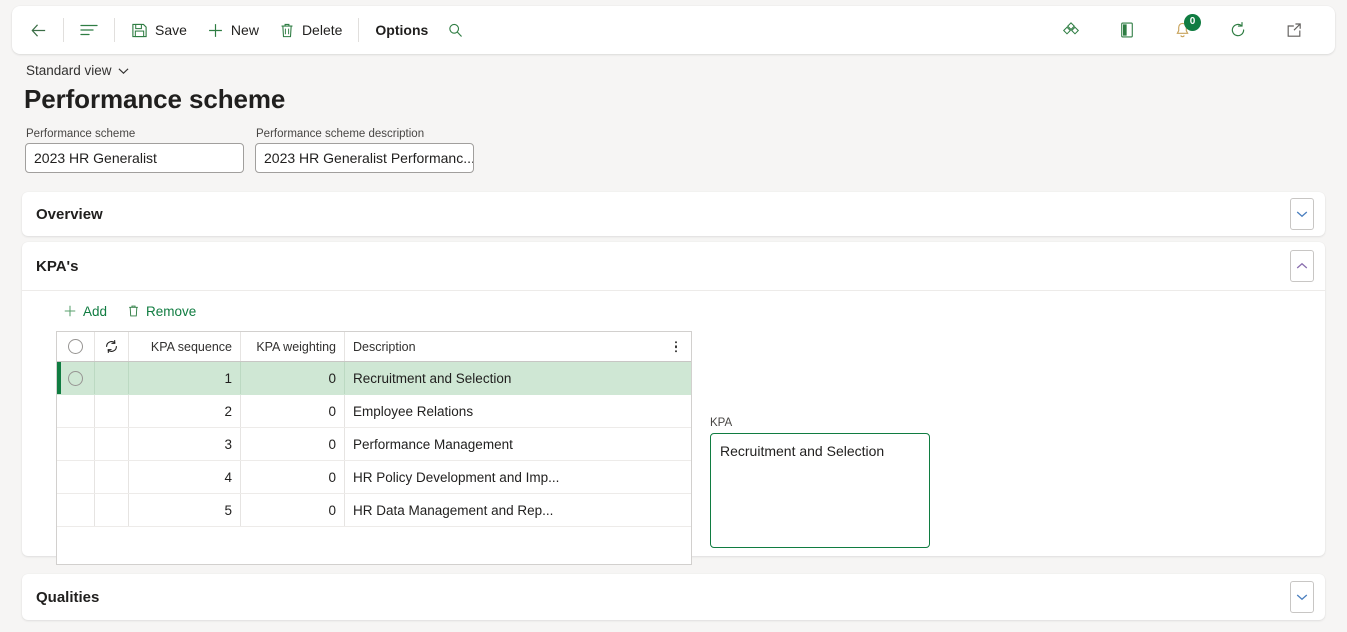  Describe the element at coordinates (322, 30) in the screenshot. I see `delete-label: Delete` at that location.